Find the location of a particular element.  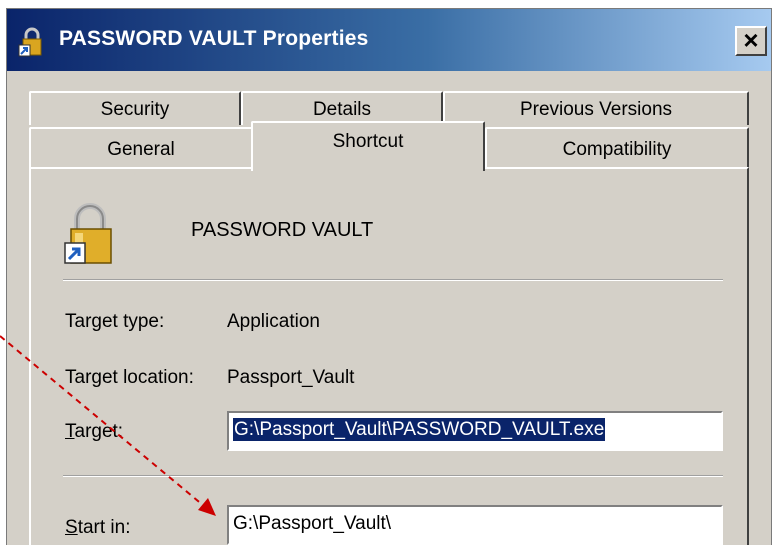

target-label-mnemonic: T is located at coordinates (70, 431).